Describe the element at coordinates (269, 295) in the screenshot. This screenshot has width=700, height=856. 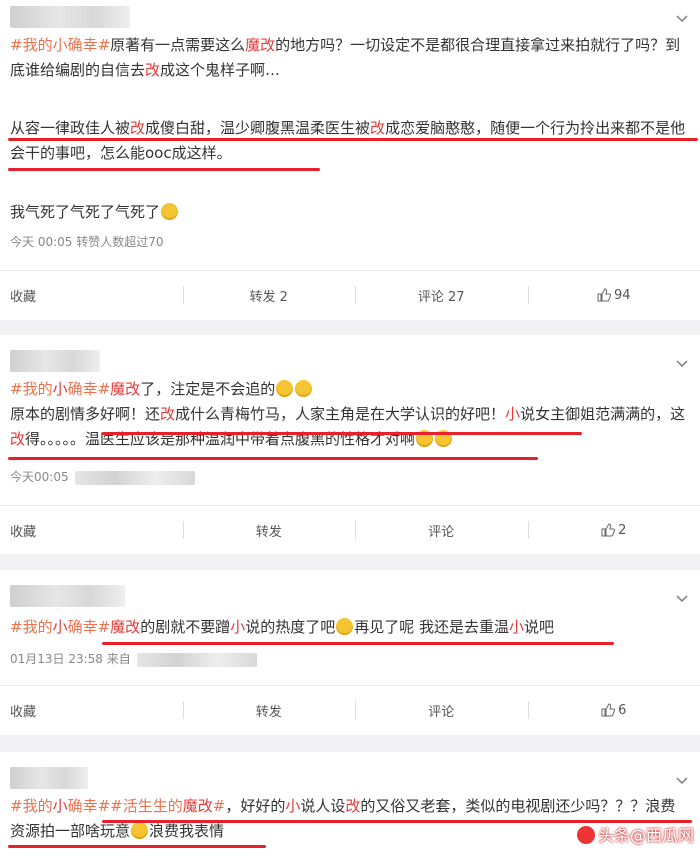
I see `repost-button: 转发 2` at that location.